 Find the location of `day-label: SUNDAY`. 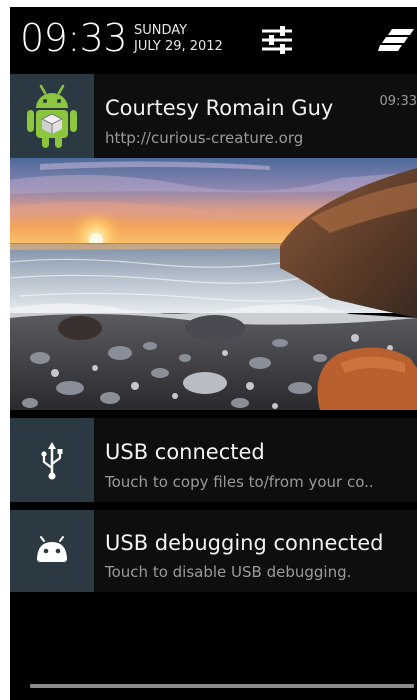

day-label: SUNDAY is located at coordinates (161, 30).